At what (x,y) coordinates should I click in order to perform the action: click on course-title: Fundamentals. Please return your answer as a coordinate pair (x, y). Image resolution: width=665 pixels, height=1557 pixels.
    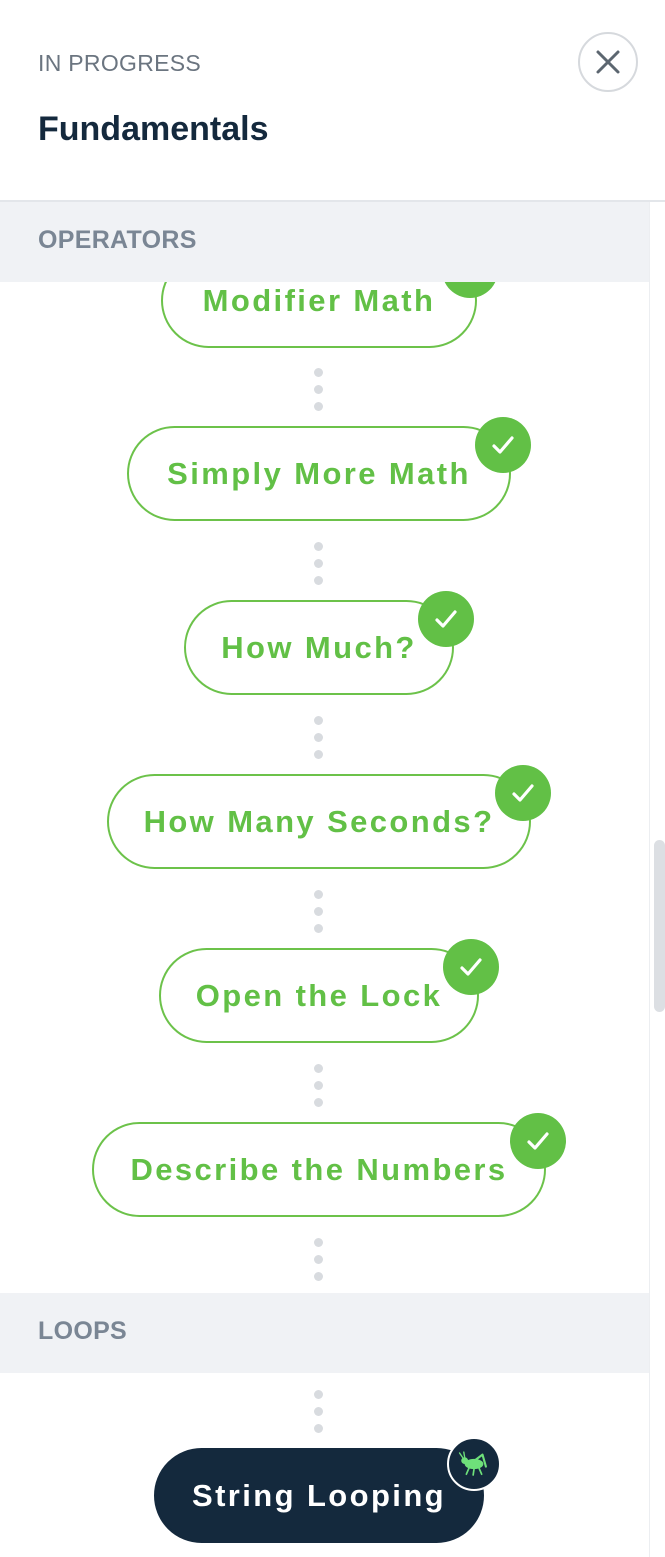
    Looking at the image, I should click on (153, 129).